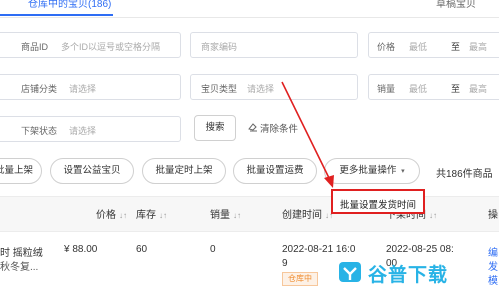 The image size is (499, 288). I want to click on tab-draft-items: 草稿宝贝, so click(456, 5).